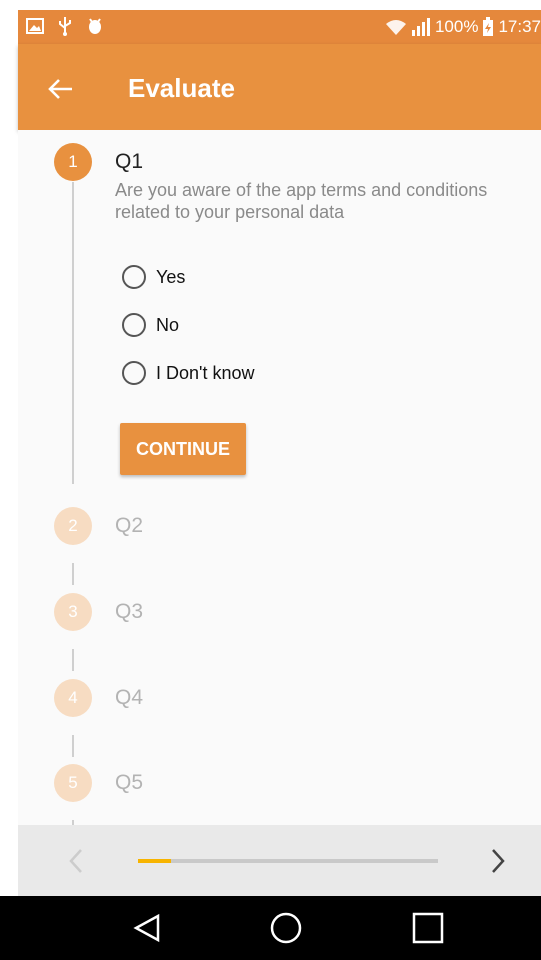 Image resolution: width=541 pixels, height=960 pixels. Describe the element at coordinates (171, 276) in the screenshot. I see `option-label: Yes` at that location.